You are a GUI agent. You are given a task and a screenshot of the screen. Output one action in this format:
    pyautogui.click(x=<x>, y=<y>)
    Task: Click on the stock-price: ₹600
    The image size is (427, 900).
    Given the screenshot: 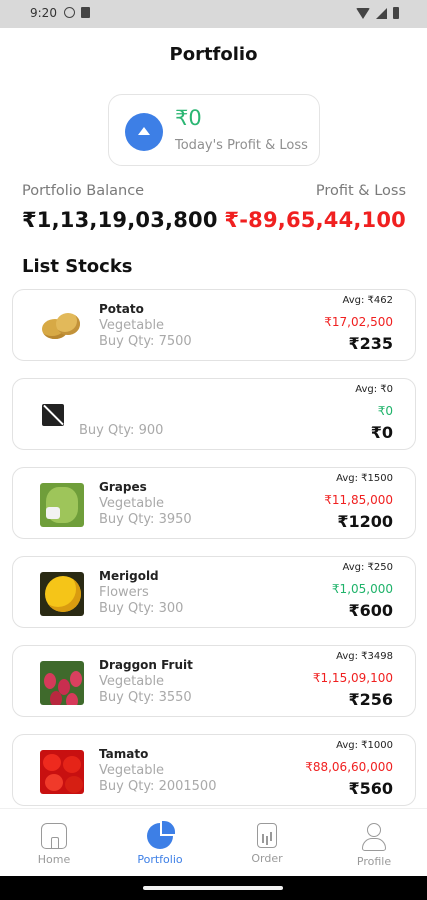 What is the action you would take?
    pyautogui.click(x=370, y=610)
    